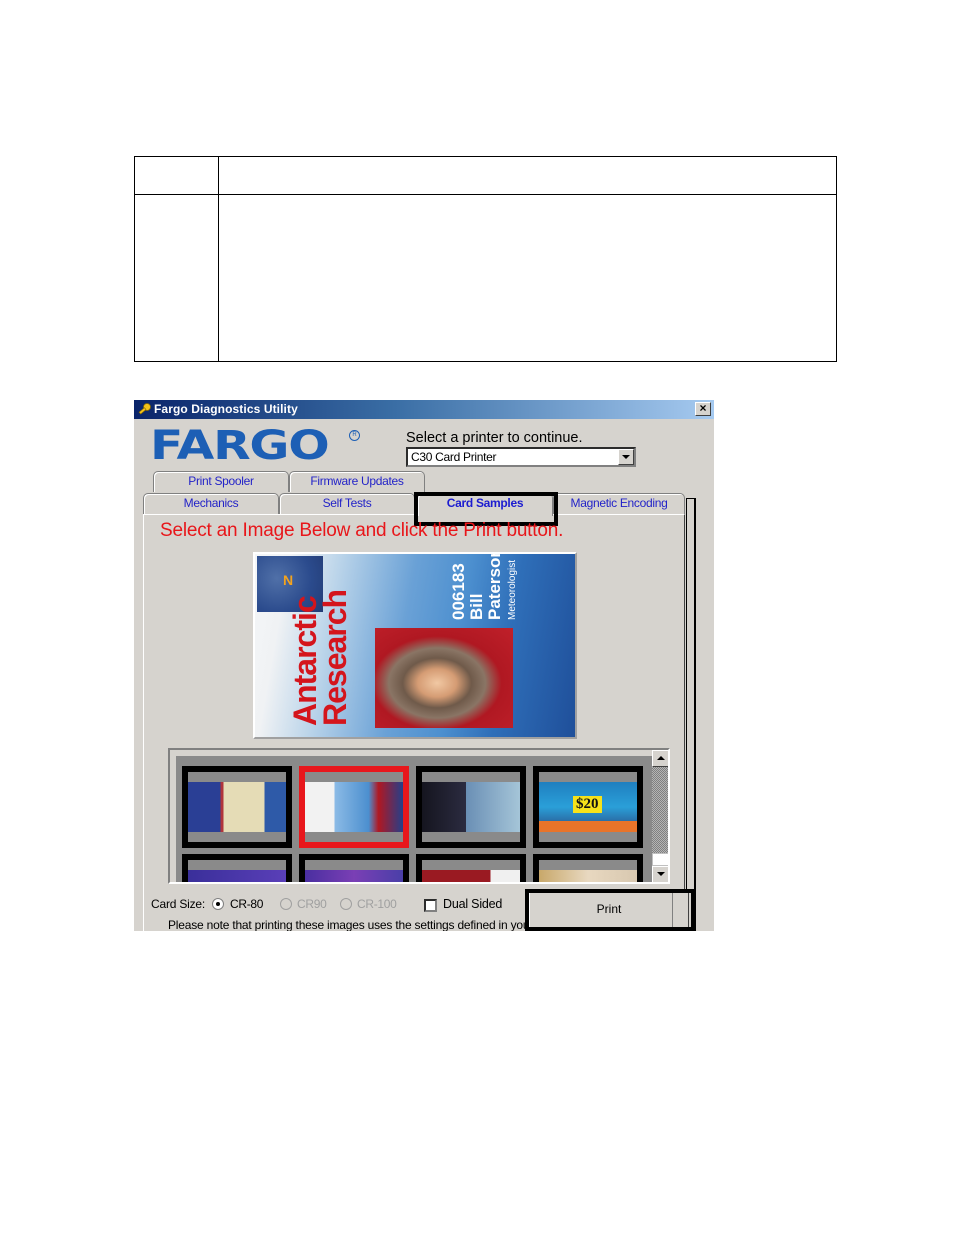  What do you see at coordinates (312, 904) in the screenshot?
I see `radio-cr90-label: CR90` at bounding box center [312, 904].